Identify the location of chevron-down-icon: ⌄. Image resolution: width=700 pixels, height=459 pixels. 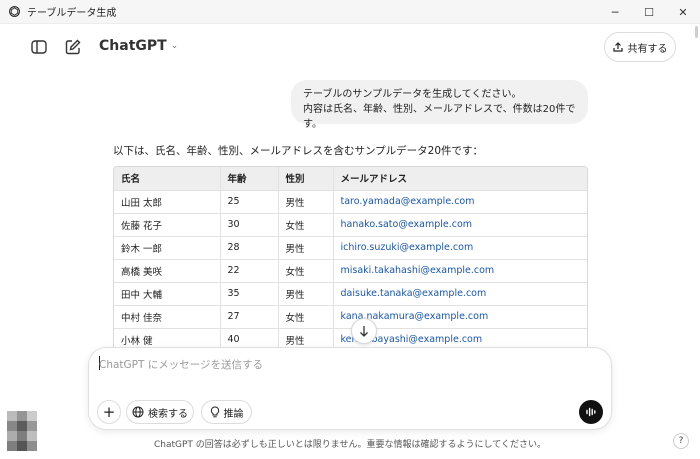
(174, 46).